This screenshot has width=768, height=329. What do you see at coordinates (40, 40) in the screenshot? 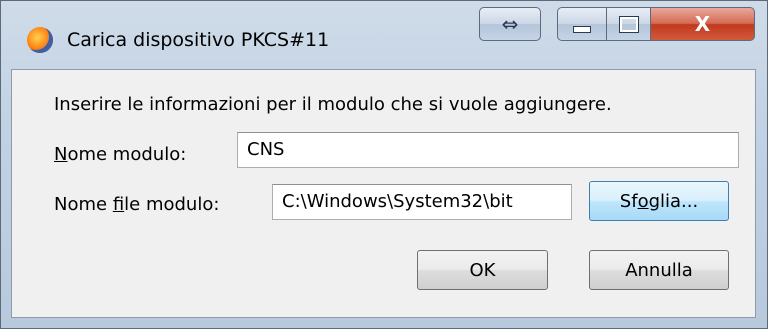
I see `firefox-icon` at bounding box center [40, 40].